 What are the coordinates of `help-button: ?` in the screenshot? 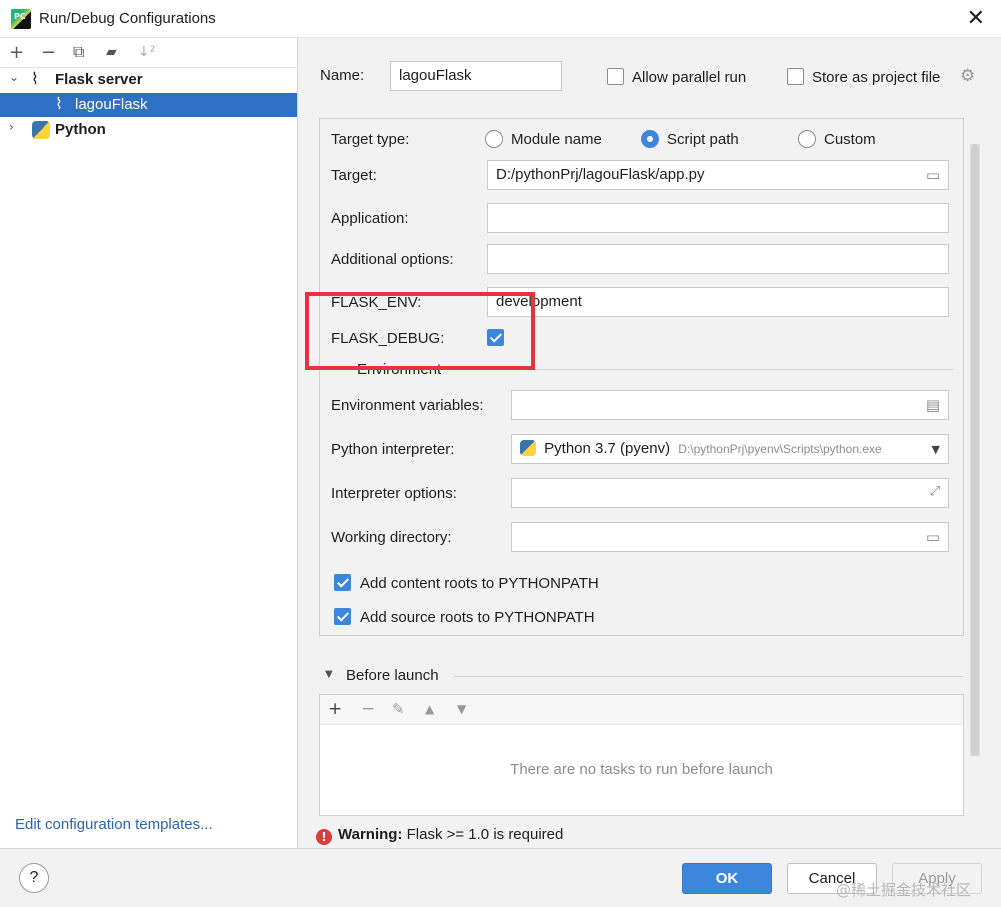 It's located at (34, 878).